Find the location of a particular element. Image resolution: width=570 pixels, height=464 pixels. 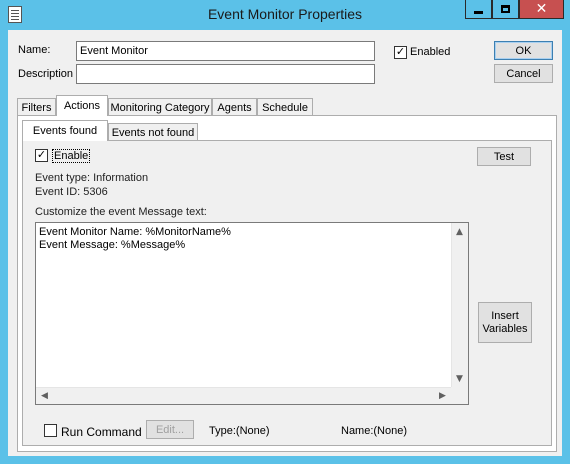

horizontal-scrollbar: ◀ ▶ is located at coordinates (243, 395).